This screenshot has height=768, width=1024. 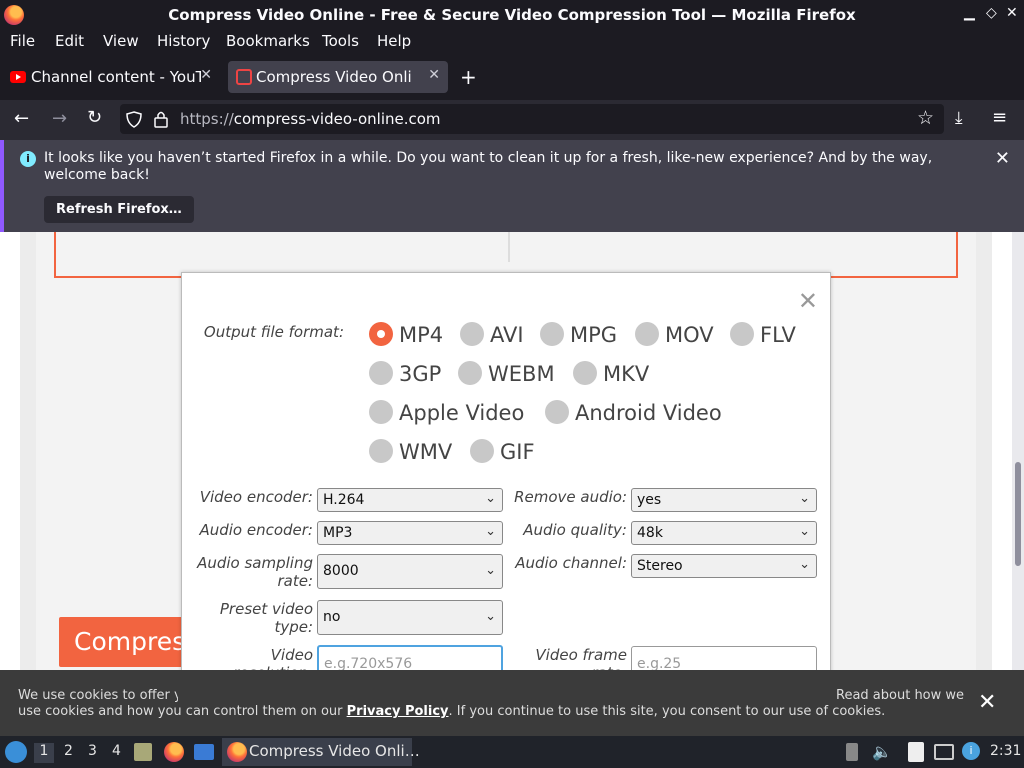 What do you see at coordinates (268, 41) in the screenshot?
I see `menu-bookmarks: Bookmarks` at bounding box center [268, 41].